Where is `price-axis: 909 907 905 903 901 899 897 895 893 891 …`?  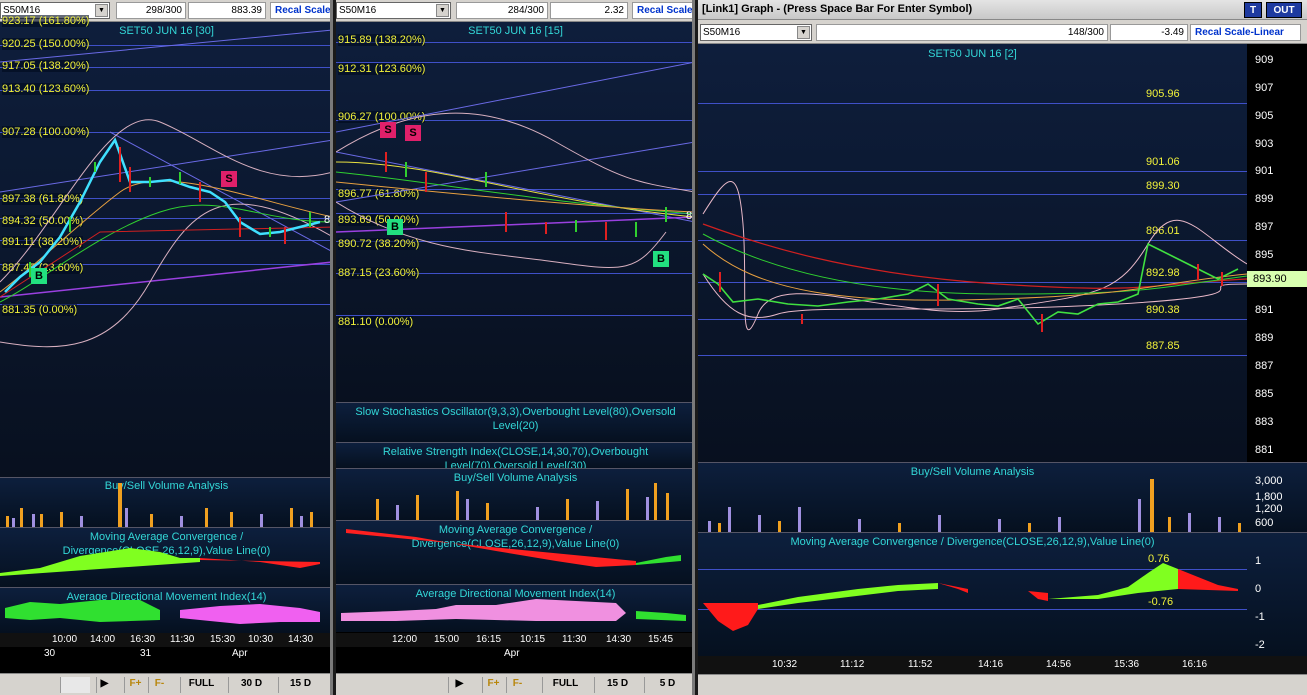 price-axis: 909 907 905 903 901 899 897 895 893 891 … is located at coordinates (1277, 253).